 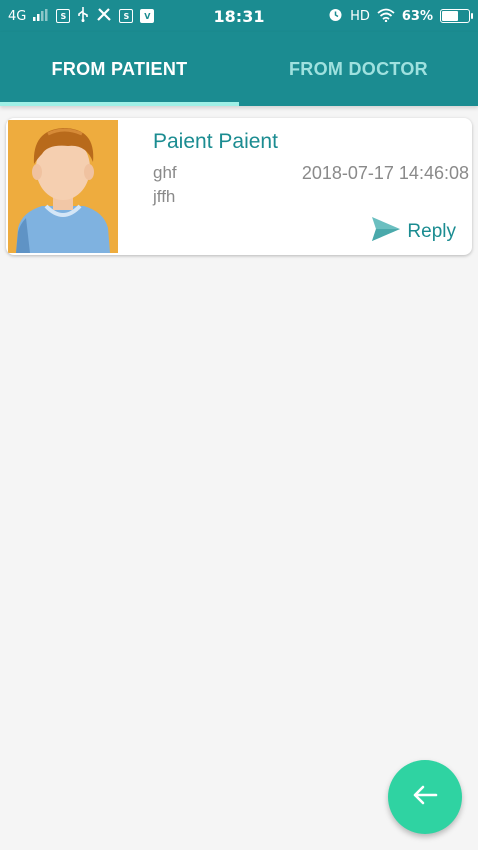 I want to click on usb-icon, so click(x=83, y=16).